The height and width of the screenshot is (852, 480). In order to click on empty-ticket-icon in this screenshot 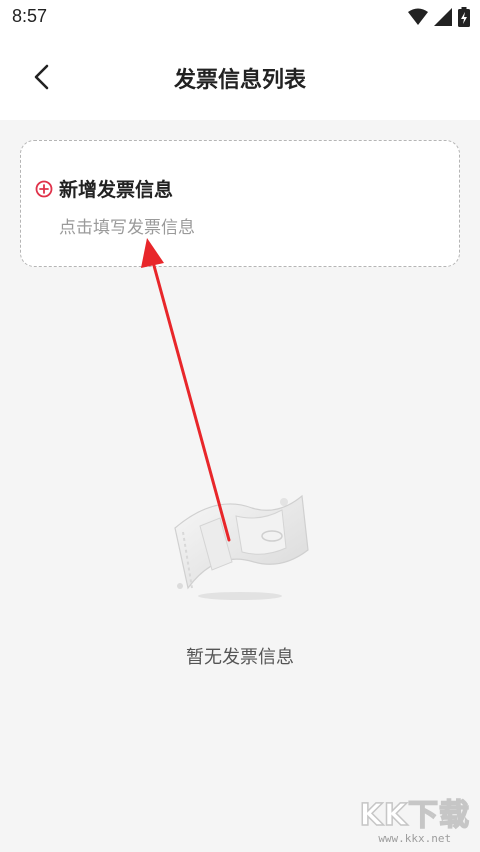, I will do `click(241, 547)`.